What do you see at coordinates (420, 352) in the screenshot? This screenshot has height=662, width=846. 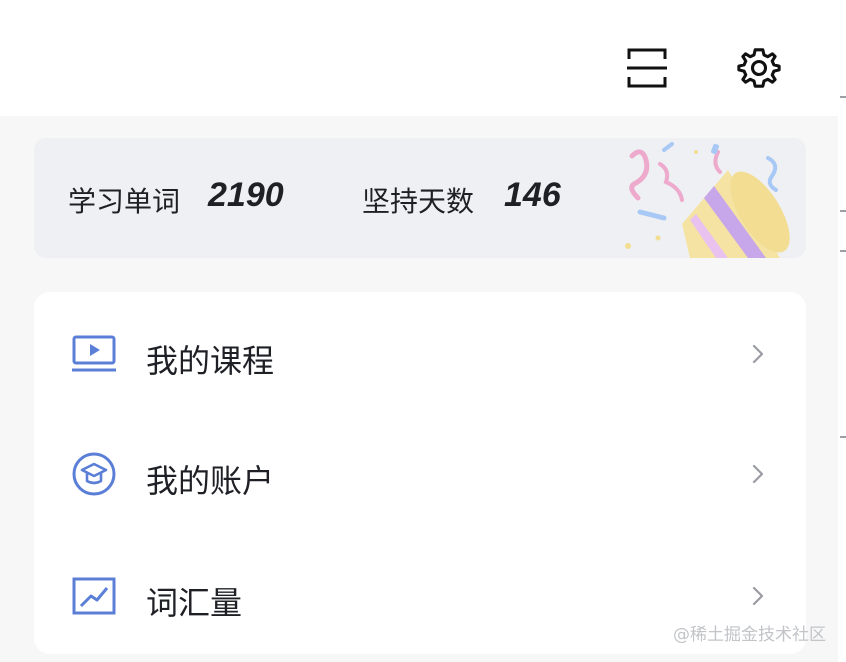 I see `menu-item-my-courses: 我的课程` at bounding box center [420, 352].